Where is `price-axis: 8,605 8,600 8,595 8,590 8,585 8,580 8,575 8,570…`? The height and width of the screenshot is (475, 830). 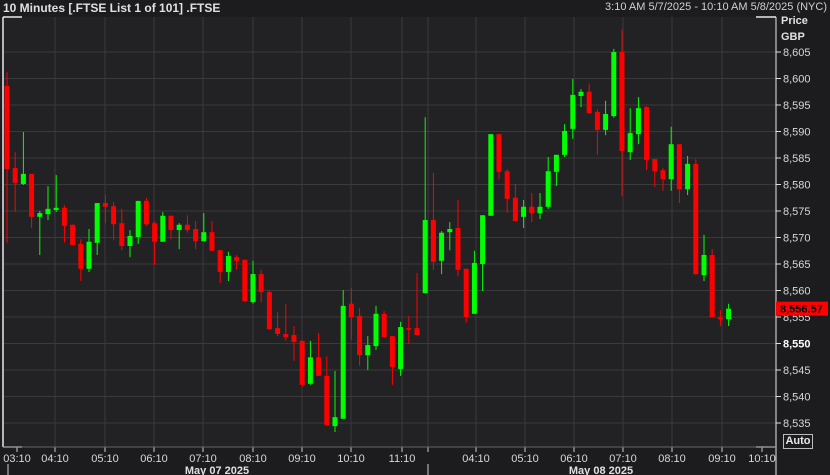
price-axis: 8,605 8,600 8,595 8,590 8,585 8,580 8,575 8,570… is located at coordinates (793, 238).